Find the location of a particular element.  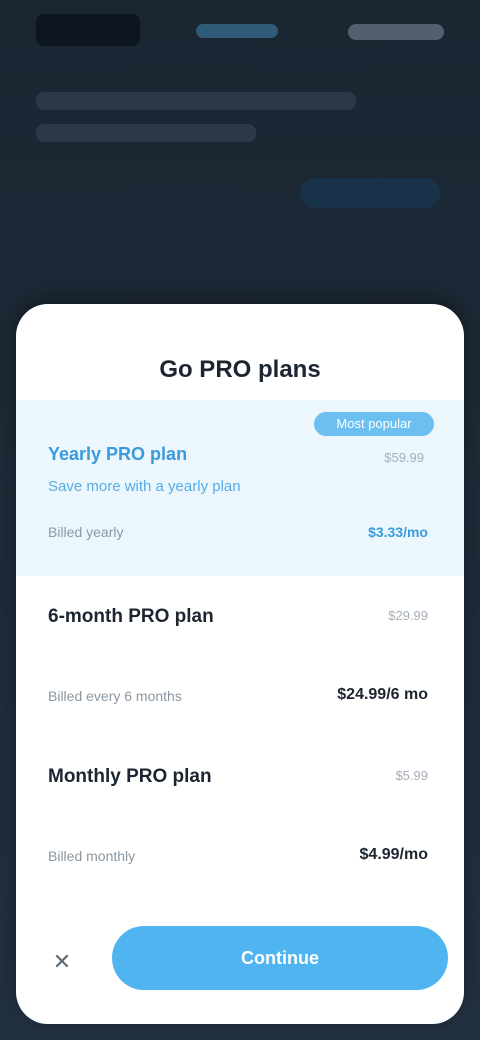

plan-title: 6-month PRO plan is located at coordinates (131, 616).